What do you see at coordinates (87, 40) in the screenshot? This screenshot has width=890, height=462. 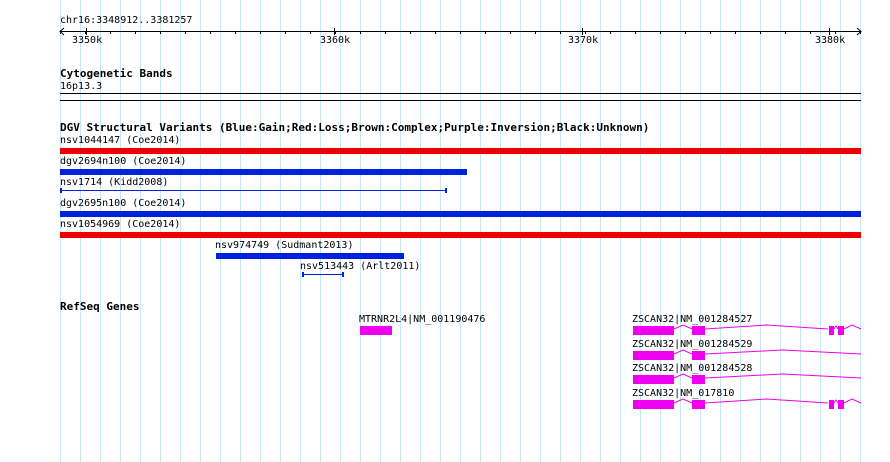 I see `ruler-tick-label: 3350k` at bounding box center [87, 40].